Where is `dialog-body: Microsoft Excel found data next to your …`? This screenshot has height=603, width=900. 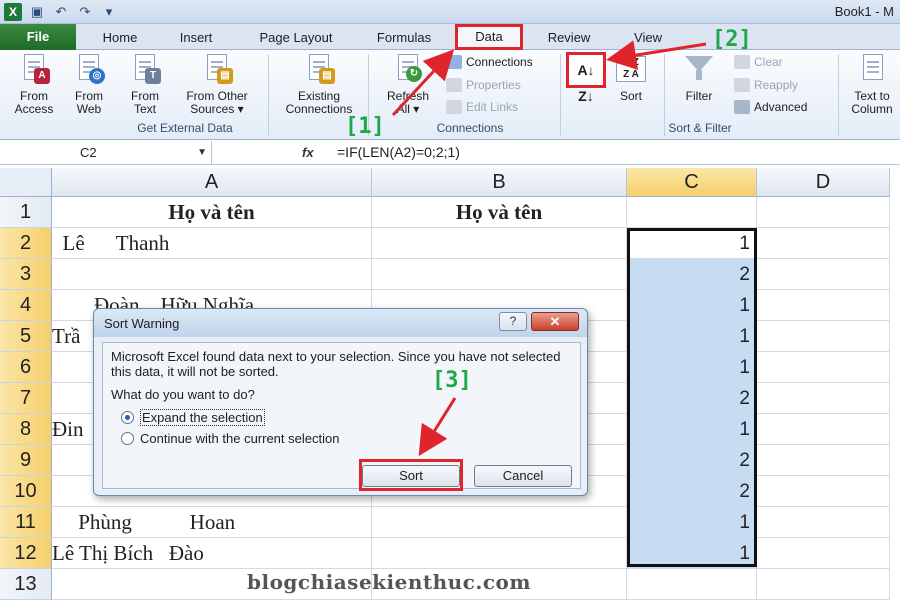
dialog-body: Microsoft Excel found data next to your … is located at coordinates (341, 416).